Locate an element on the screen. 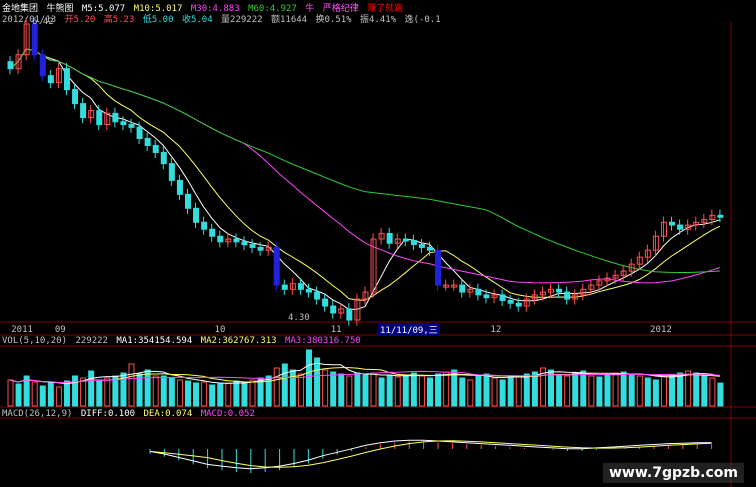 The height and width of the screenshot is (487, 756). date-axis-label: 2012 is located at coordinates (661, 330).